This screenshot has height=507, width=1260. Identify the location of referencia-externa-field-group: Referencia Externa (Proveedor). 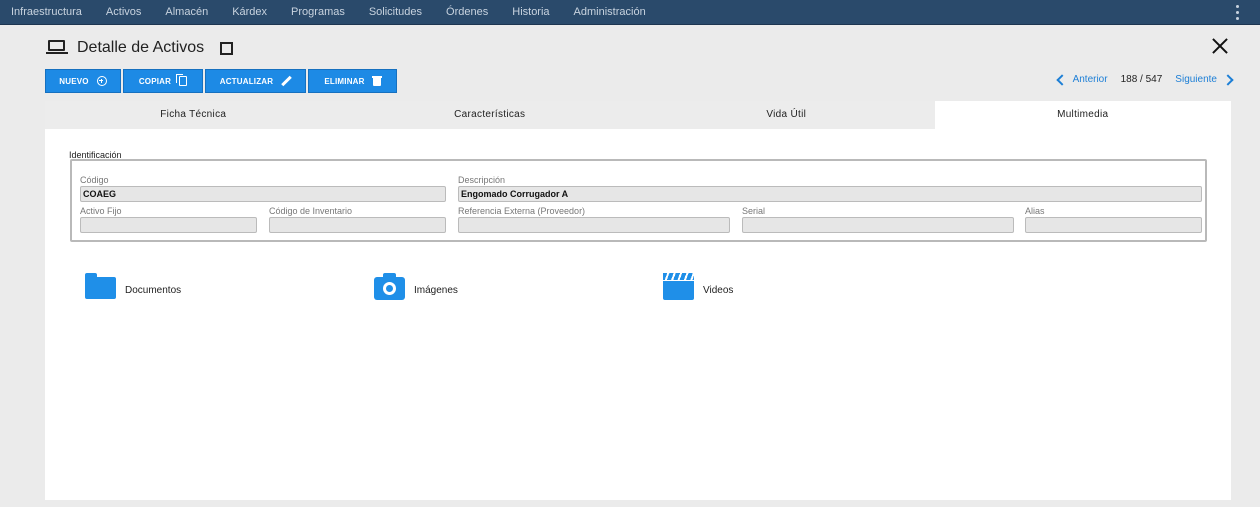
(594, 219).